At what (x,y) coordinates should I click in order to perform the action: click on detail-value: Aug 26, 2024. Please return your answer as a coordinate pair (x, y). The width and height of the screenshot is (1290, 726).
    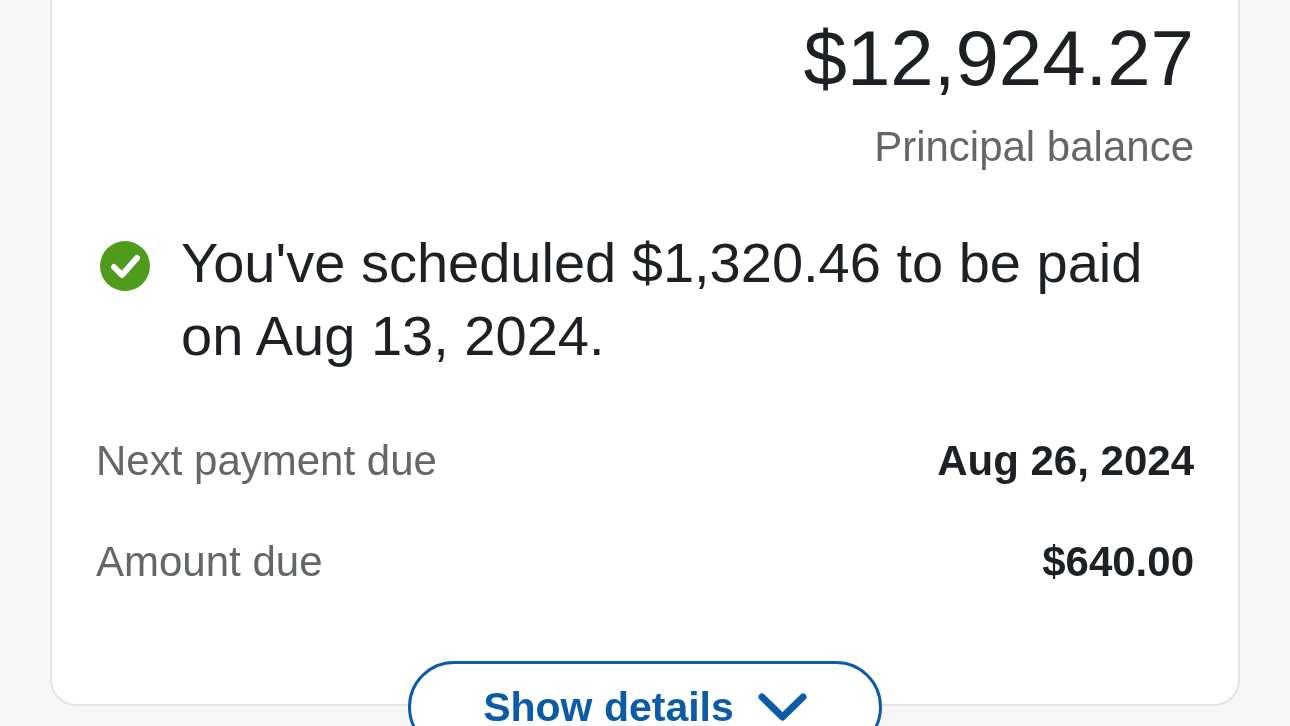
    Looking at the image, I should click on (1065, 461).